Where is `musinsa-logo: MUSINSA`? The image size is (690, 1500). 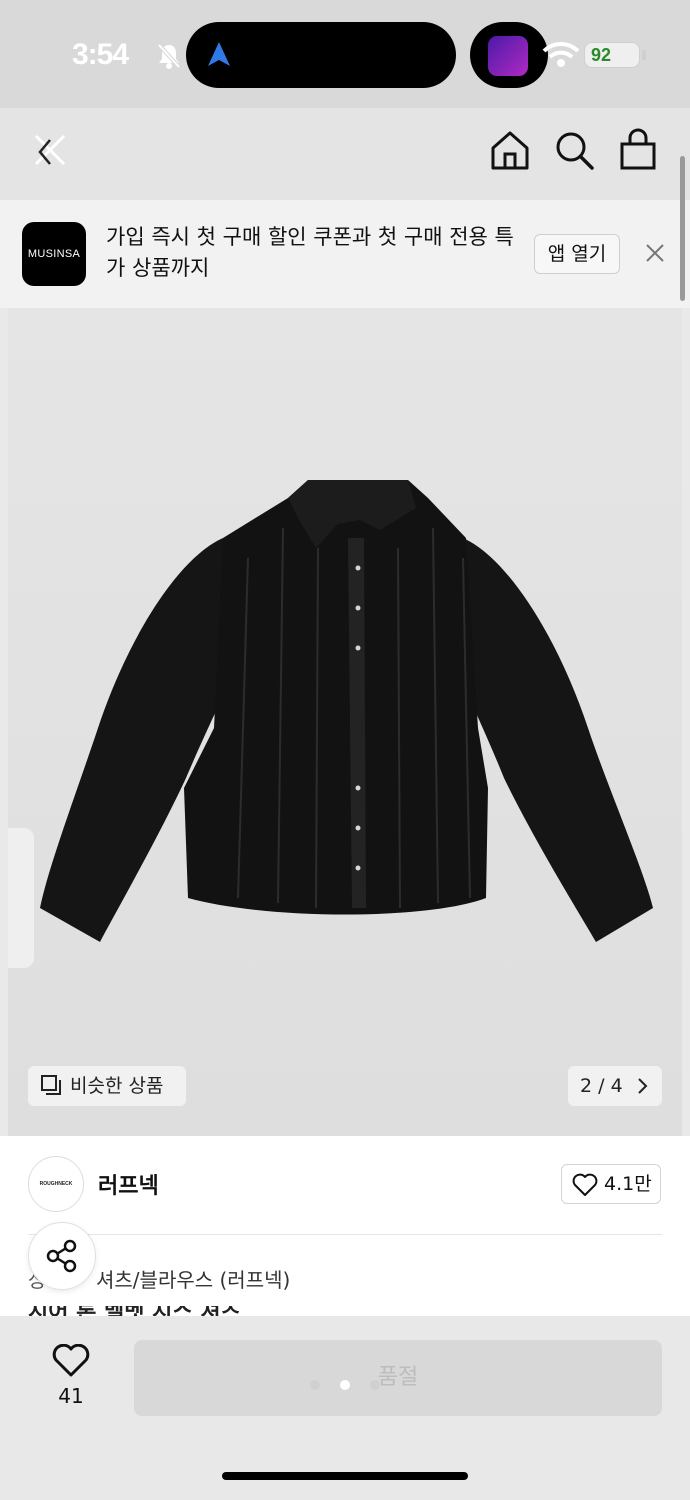 musinsa-logo: MUSINSA is located at coordinates (54, 254).